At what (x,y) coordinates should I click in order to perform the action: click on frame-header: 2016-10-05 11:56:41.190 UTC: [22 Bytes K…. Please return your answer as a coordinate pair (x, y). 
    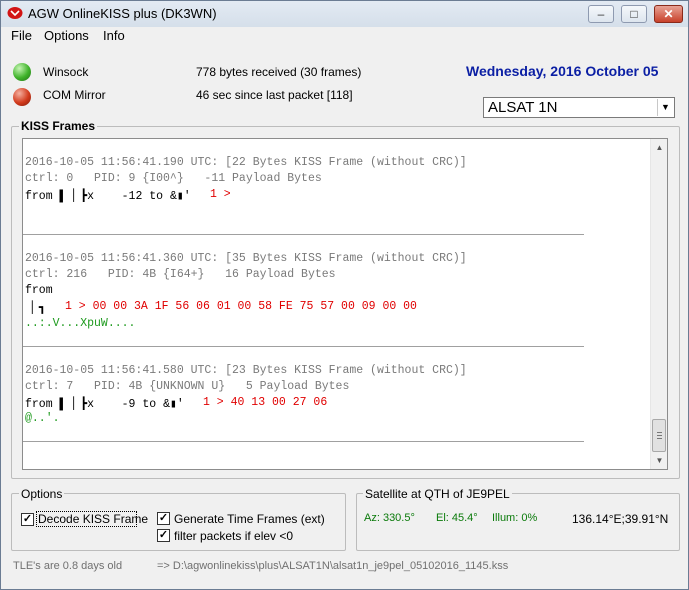
    Looking at the image, I should click on (246, 162).